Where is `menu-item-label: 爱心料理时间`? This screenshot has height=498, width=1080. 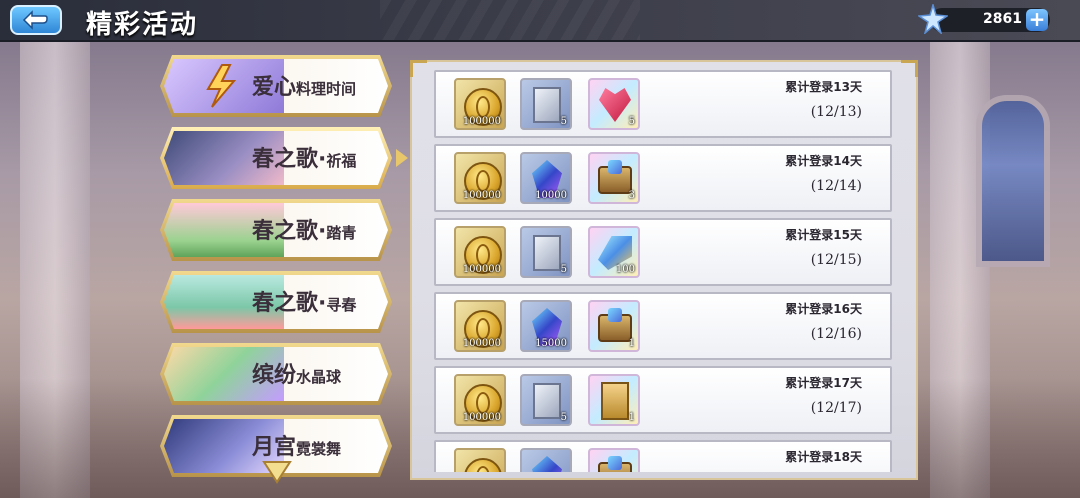 menu-item-label: 爱心料理时间 is located at coordinates (304, 87).